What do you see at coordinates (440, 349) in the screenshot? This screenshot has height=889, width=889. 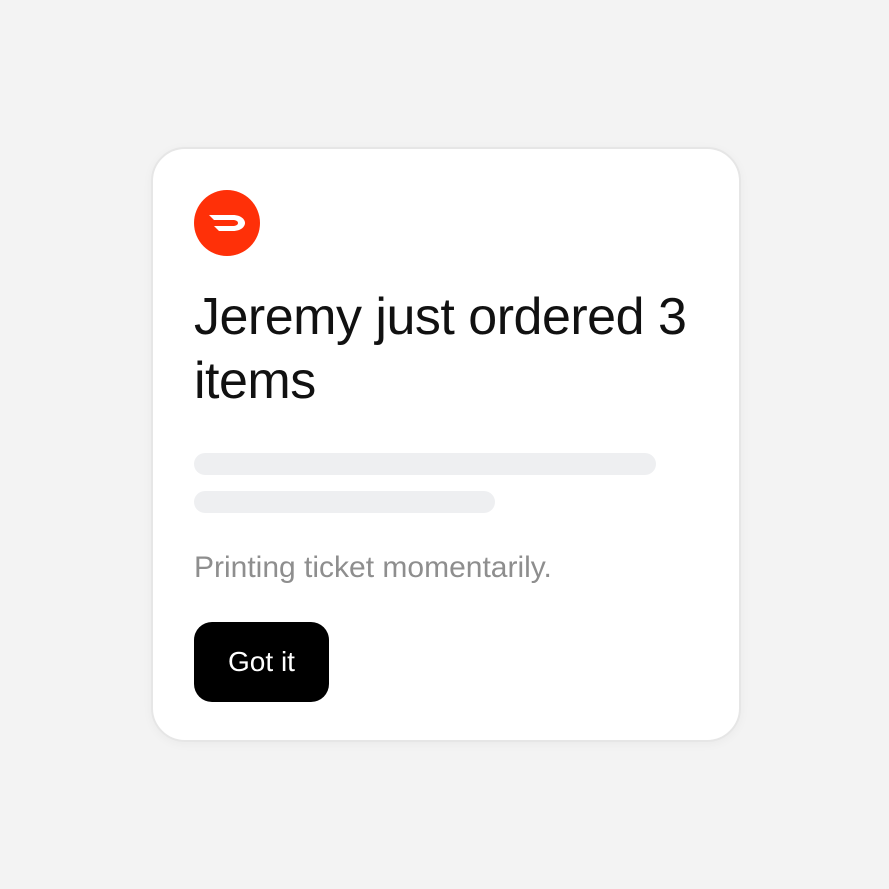 I see `notification-headline: Jeremy just ordered 3 items` at bounding box center [440, 349].